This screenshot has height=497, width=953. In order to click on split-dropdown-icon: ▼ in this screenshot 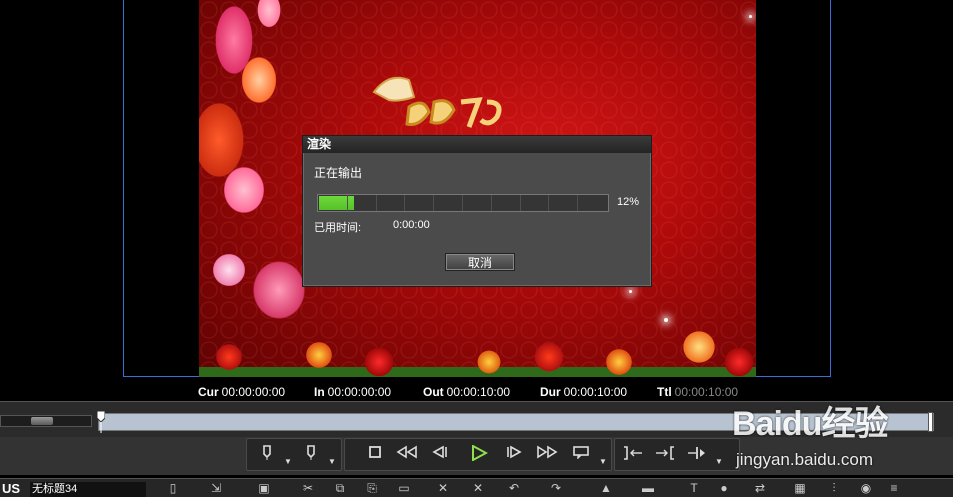, I will do `click(719, 461)`.